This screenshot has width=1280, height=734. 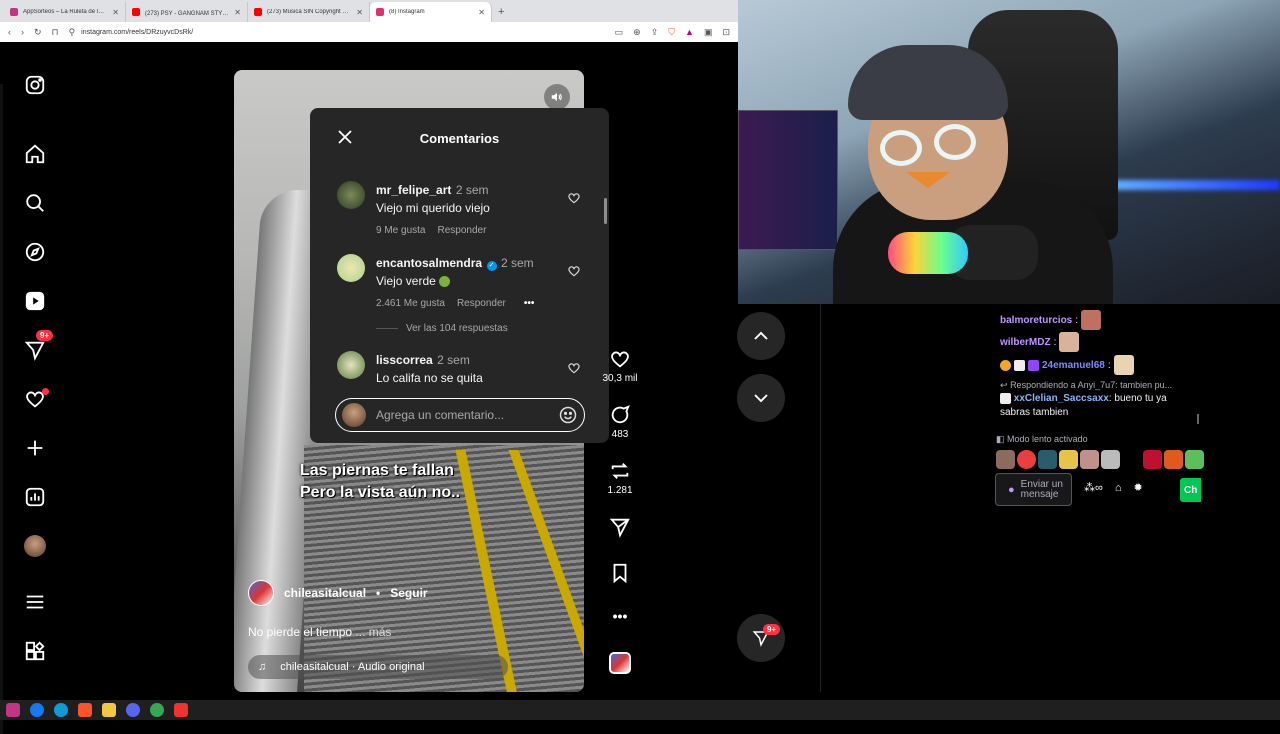 What do you see at coordinates (345, 137) in the screenshot?
I see `close-icon` at bounding box center [345, 137].